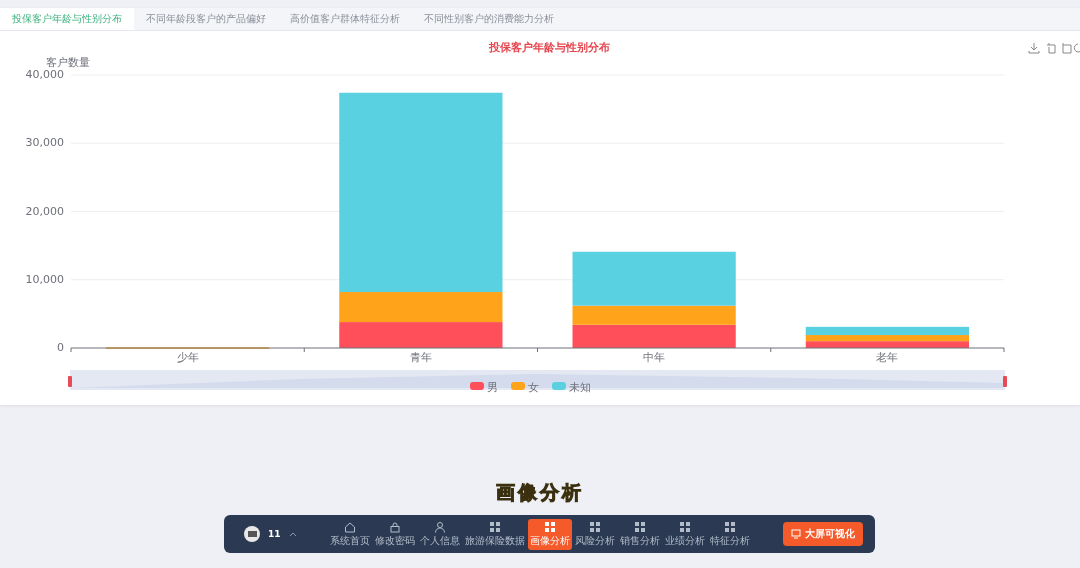 The image size is (1080, 568). Describe the element at coordinates (44, 211) in the screenshot. I see `y-tick-label: 20,000` at that location.